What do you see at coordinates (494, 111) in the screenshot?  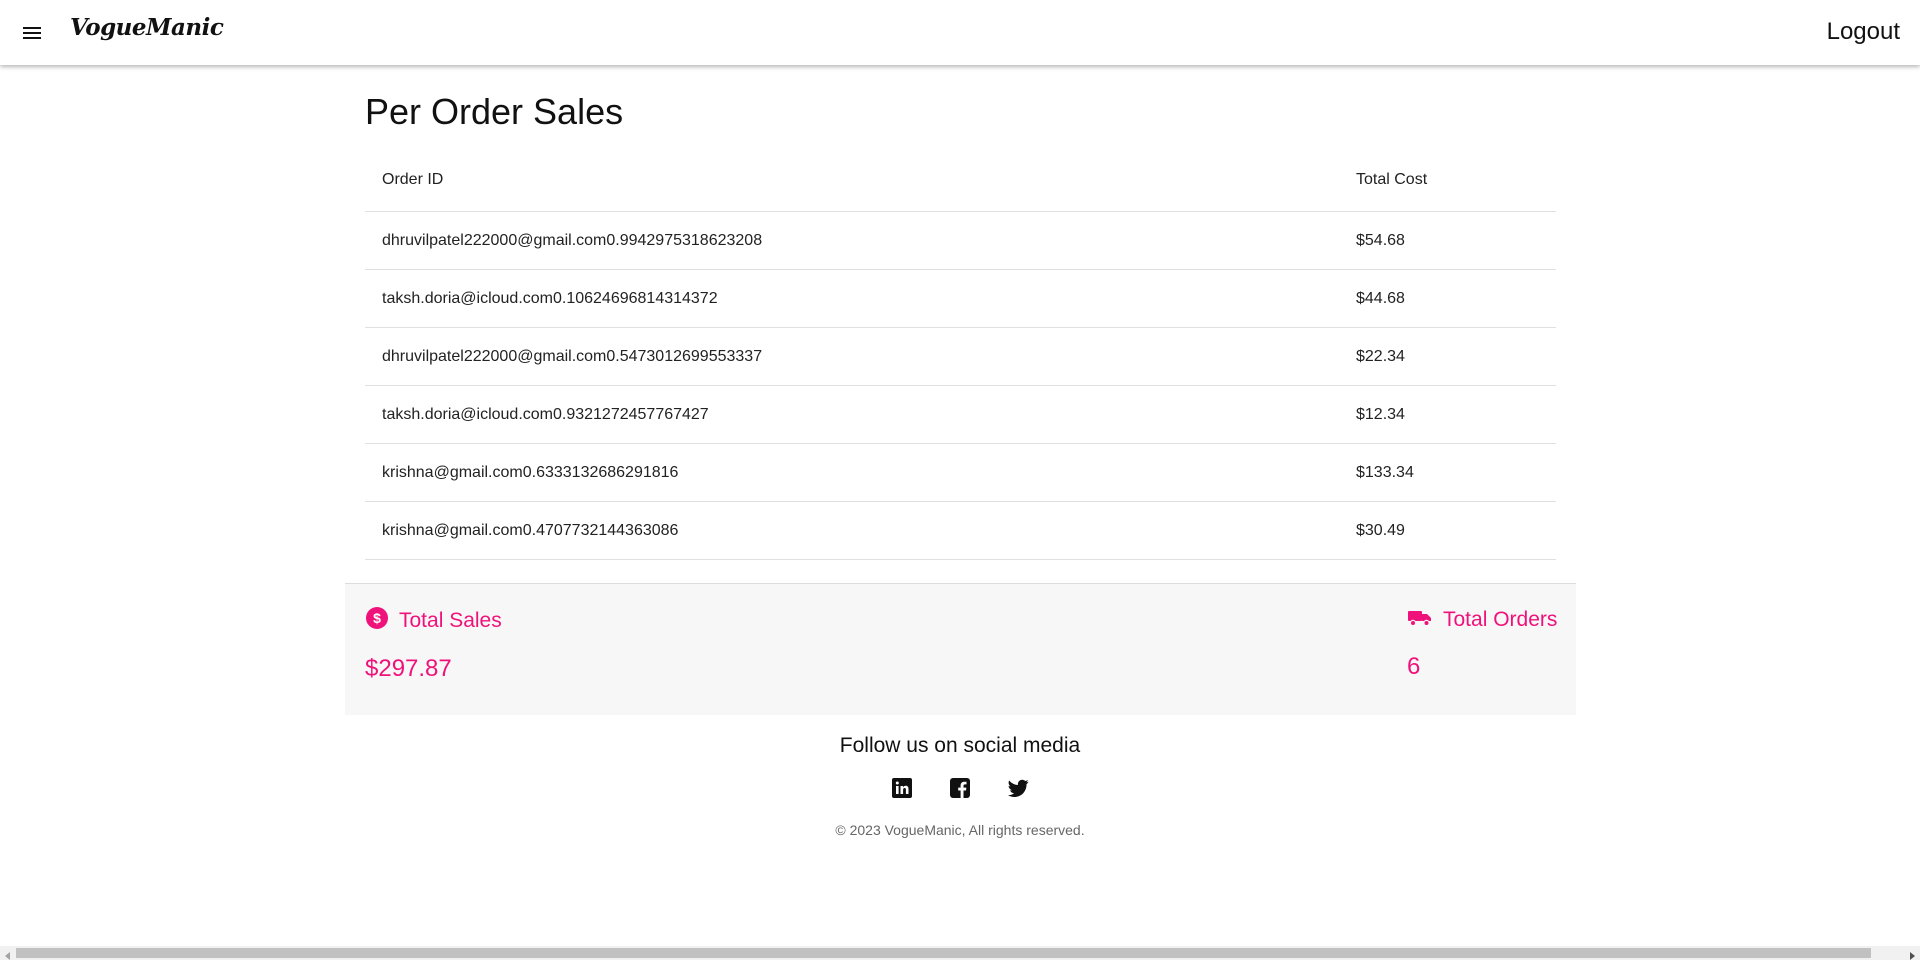 I see `page-title: Per Order Sales` at bounding box center [494, 111].